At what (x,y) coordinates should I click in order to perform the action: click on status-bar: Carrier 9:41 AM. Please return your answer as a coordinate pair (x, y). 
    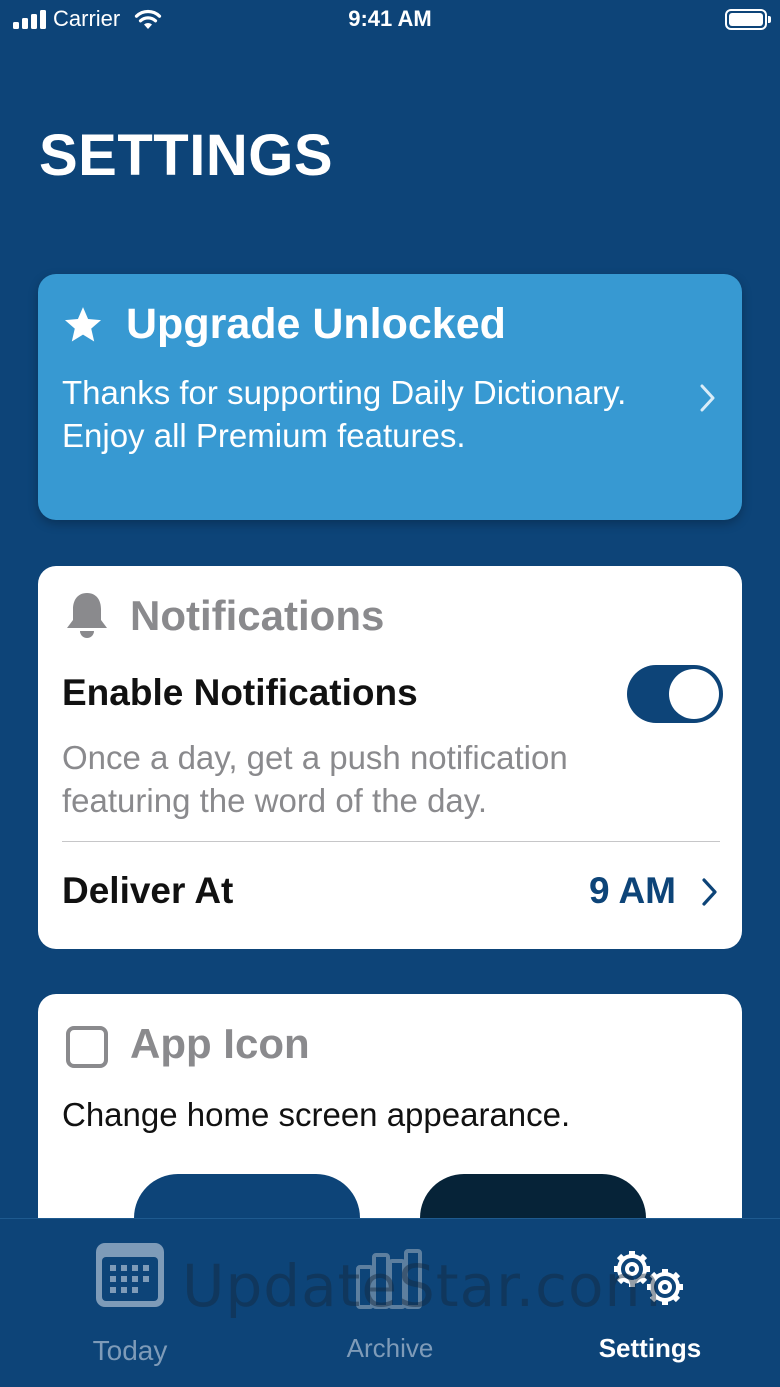
    Looking at the image, I should click on (390, 20).